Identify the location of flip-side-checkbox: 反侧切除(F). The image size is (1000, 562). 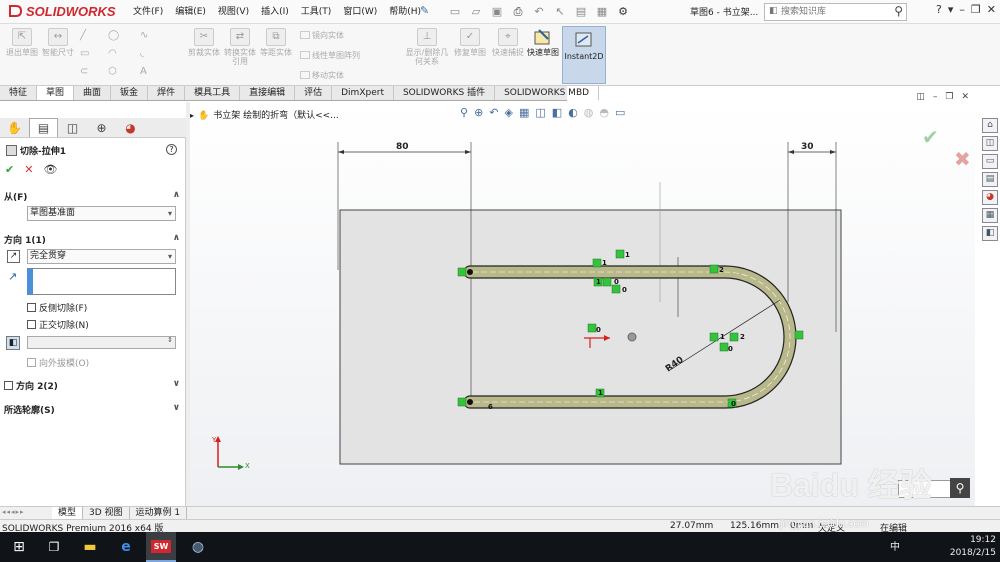
(57, 307).